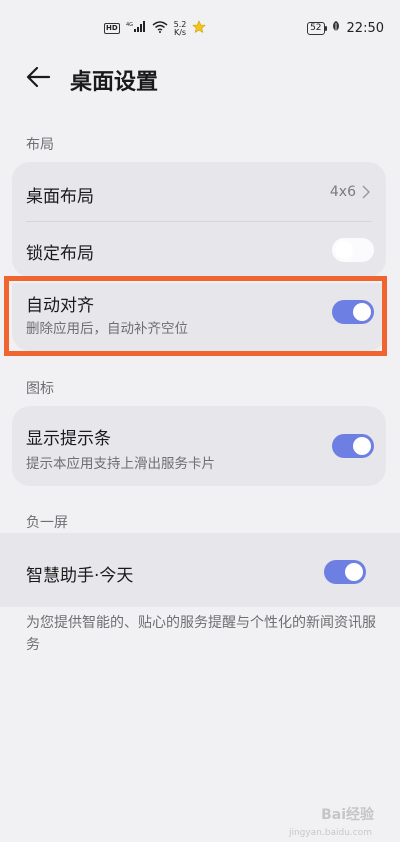 Image resolution: width=400 pixels, height=842 pixels. I want to click on layout-card: 桌面布局 4x6 锁定布局, so click(199, 219).